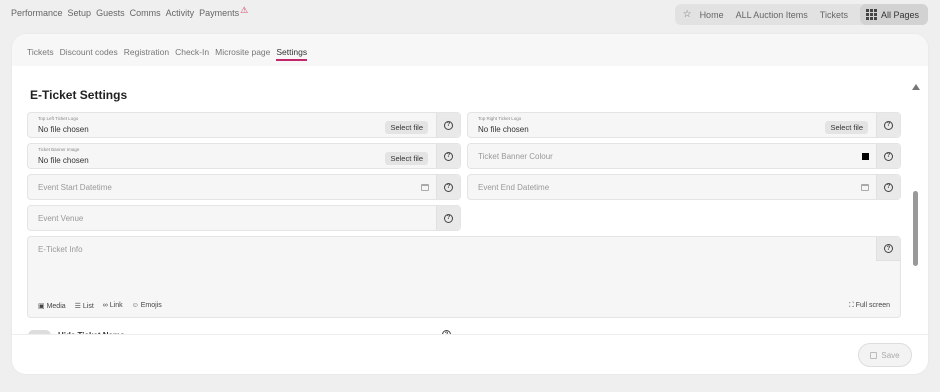 This screenshot has height=392, width=940. I want to click on expand-icon: ⛶, so click(851, 305).